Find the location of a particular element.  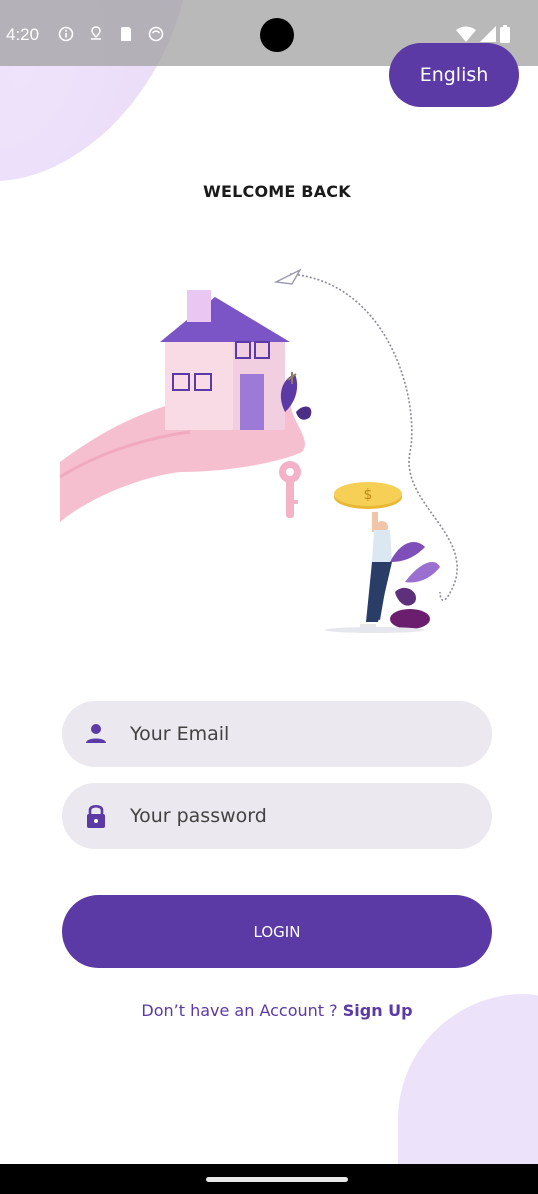

login-button: LOGIN is located at coordinates (277, 931).